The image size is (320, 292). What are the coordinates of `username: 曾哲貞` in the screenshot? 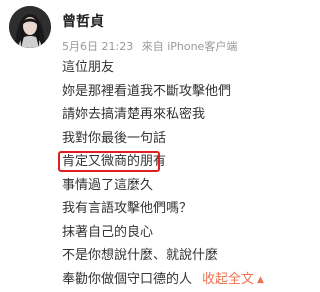 It's located at (83, 21).